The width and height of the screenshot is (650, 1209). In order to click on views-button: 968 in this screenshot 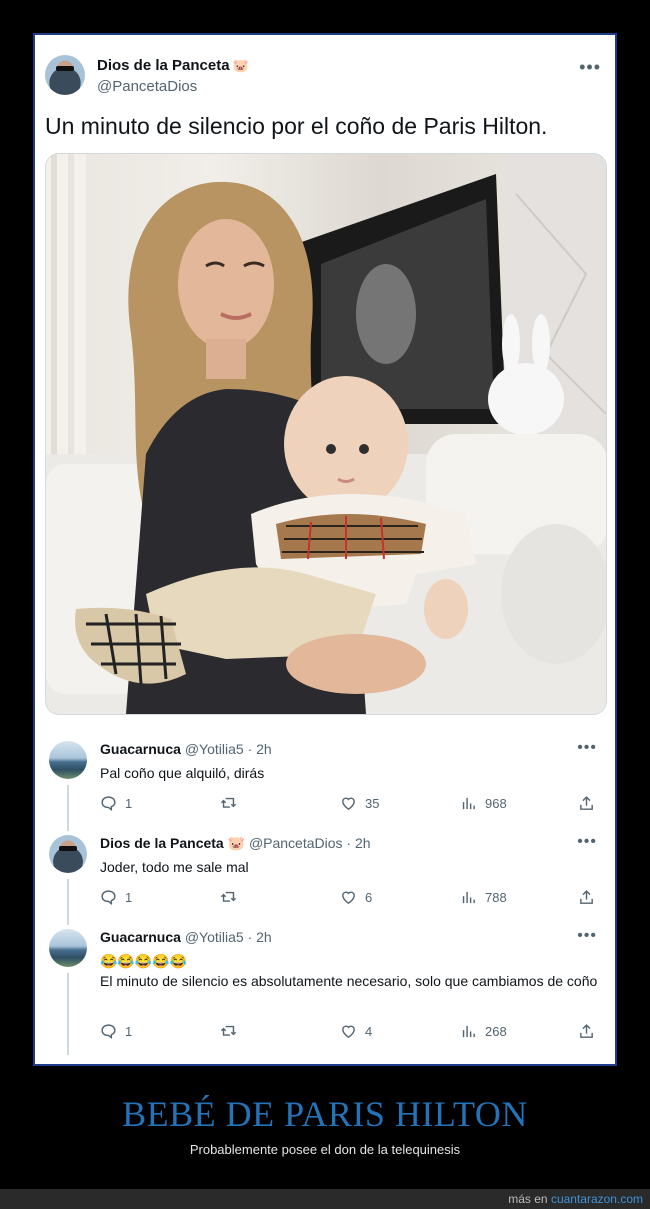, I will do `click(483, 803)`.